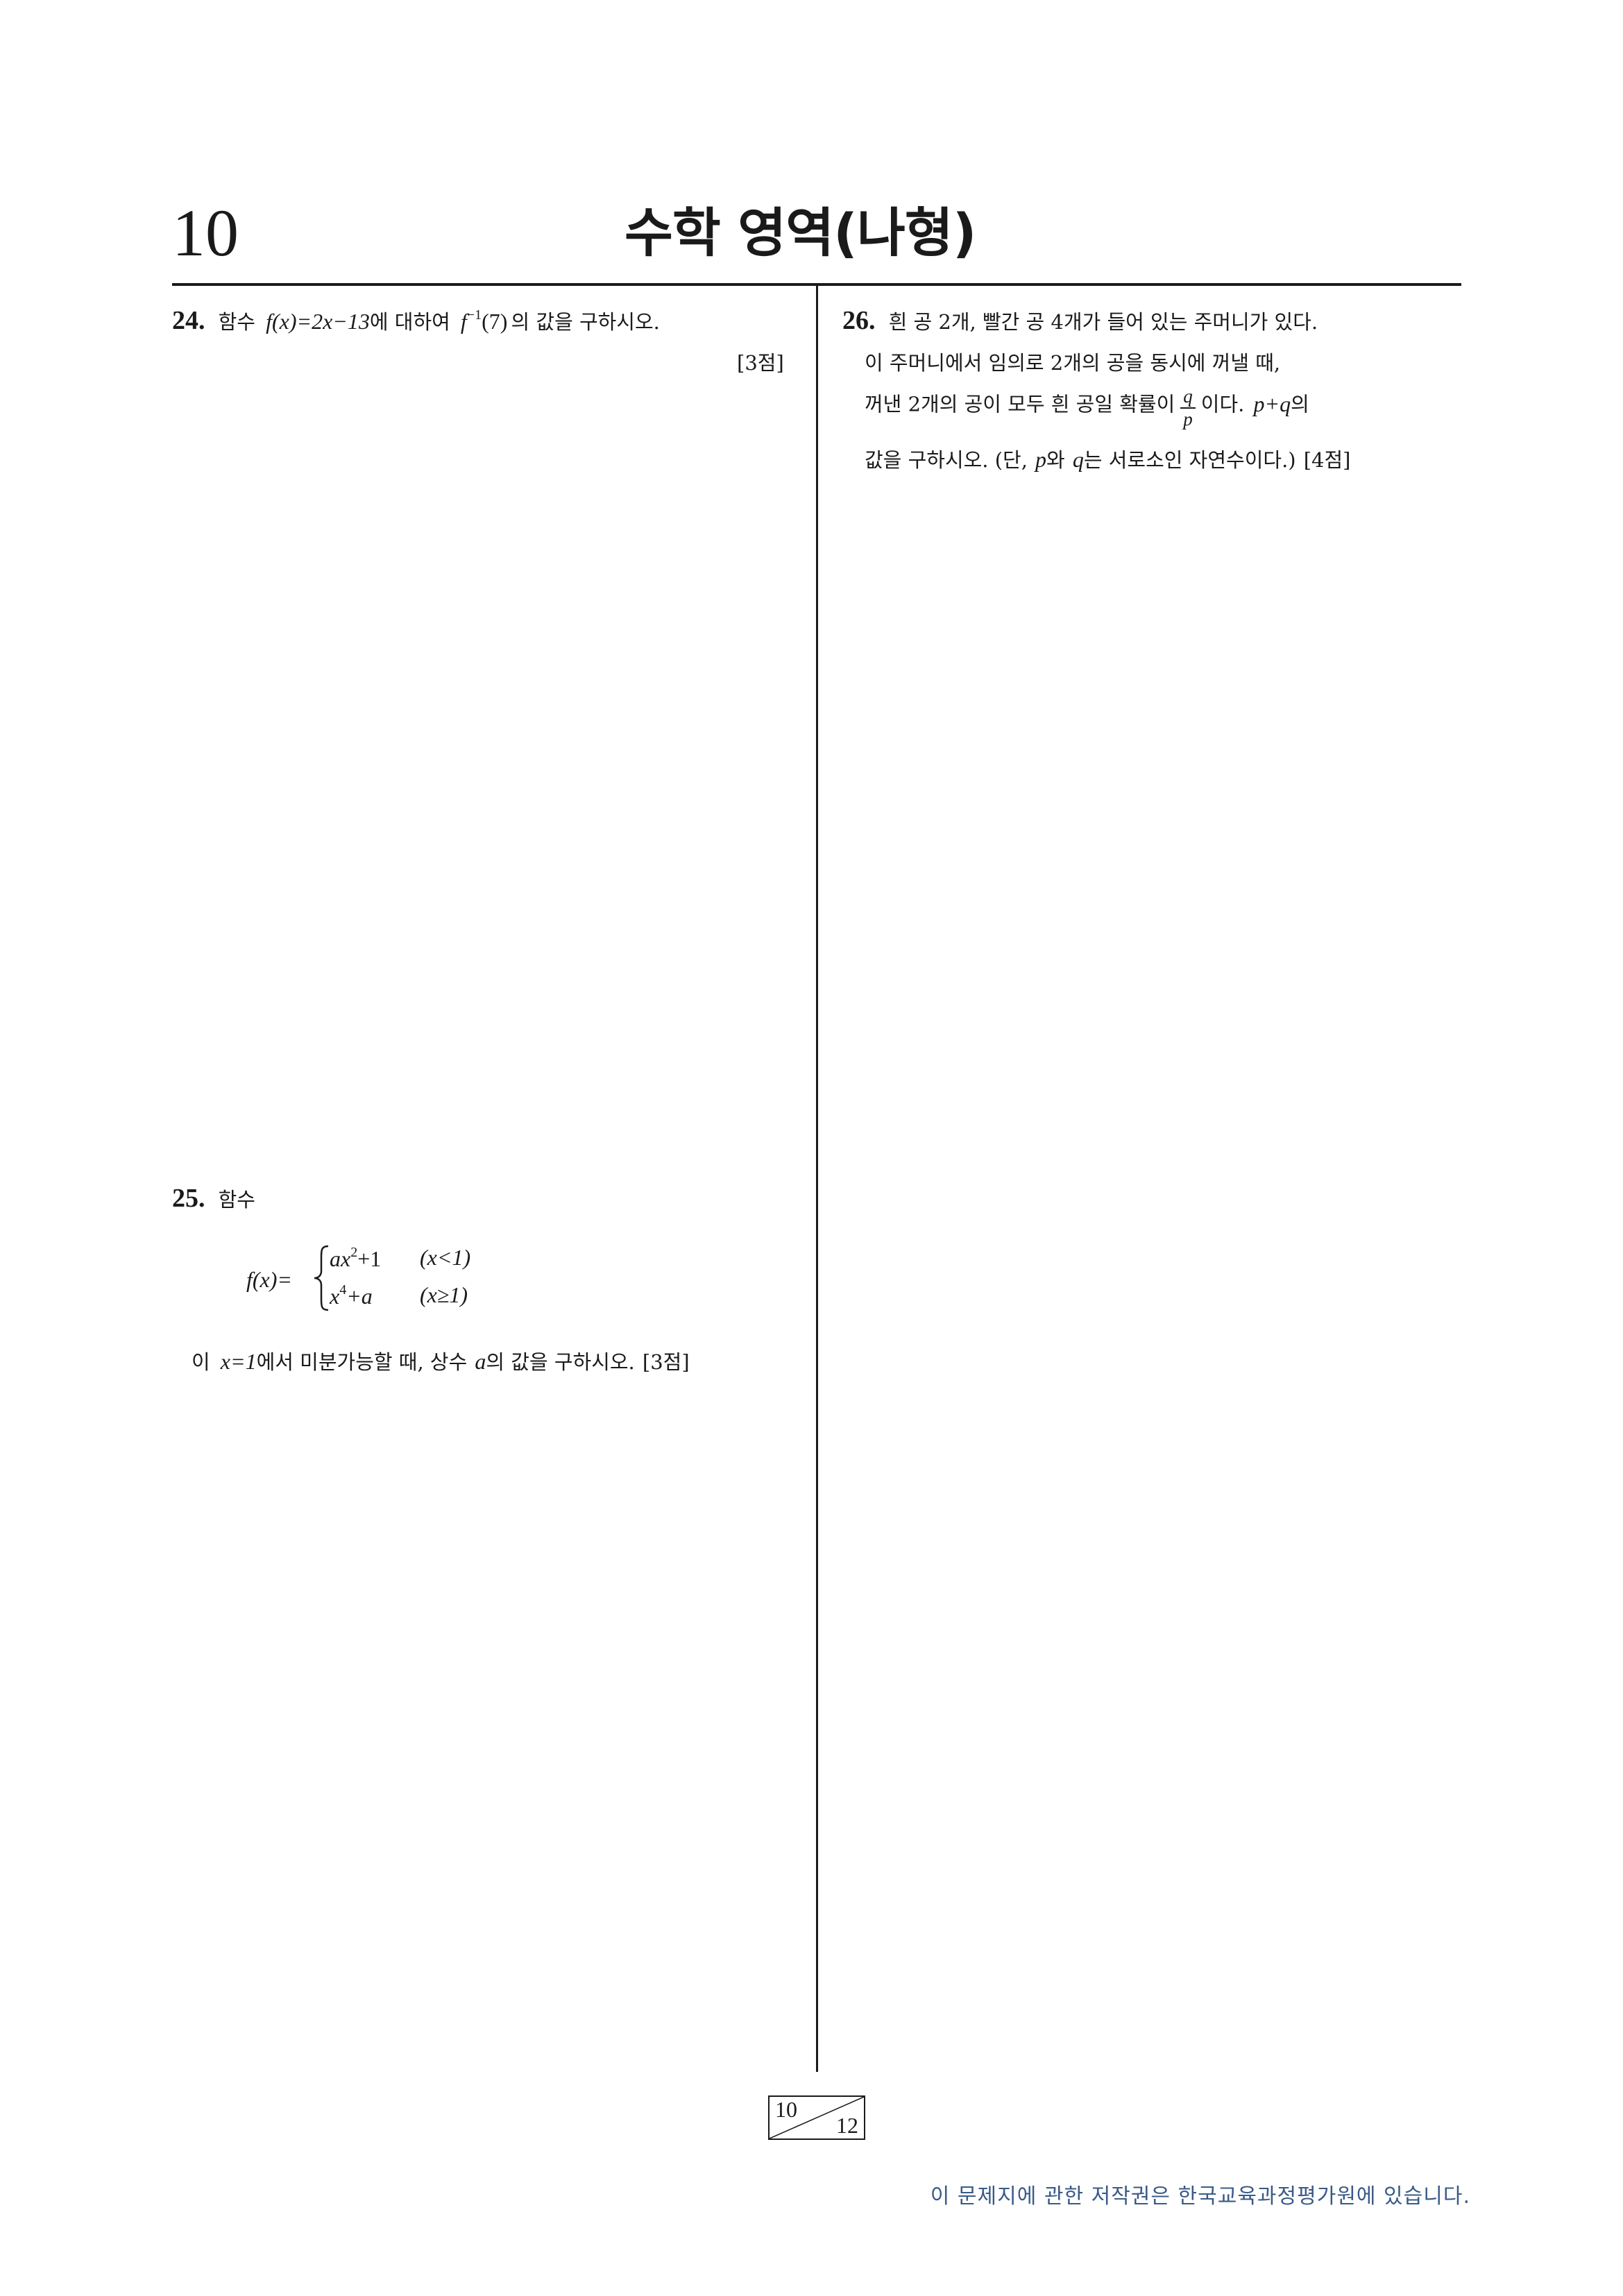 This screenshot has width=1623, height=2296. Describe the element at coordinates (188, 1198) in the screenshot. I see `question-25-number: 25.` at that location.